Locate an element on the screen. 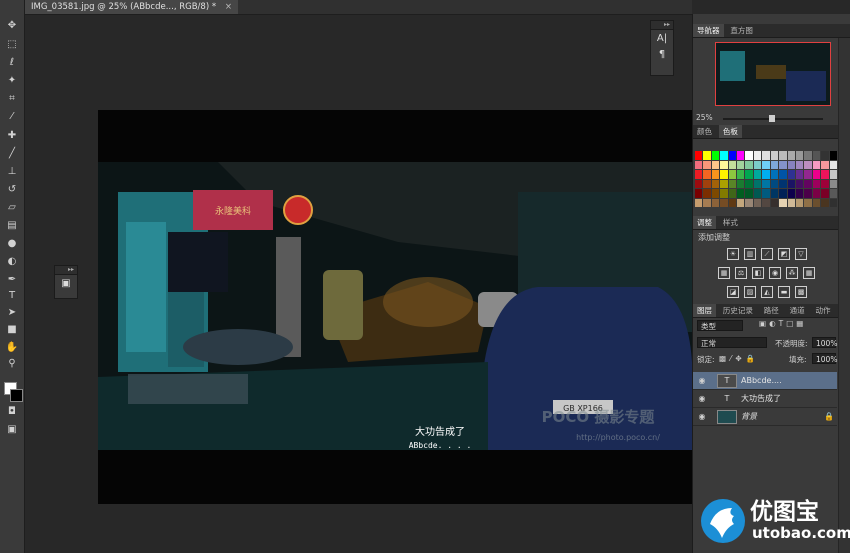 The width and height of the screenshot is (850, 553). selective-color-icon: ▩ is located at coordinates (801, 292).